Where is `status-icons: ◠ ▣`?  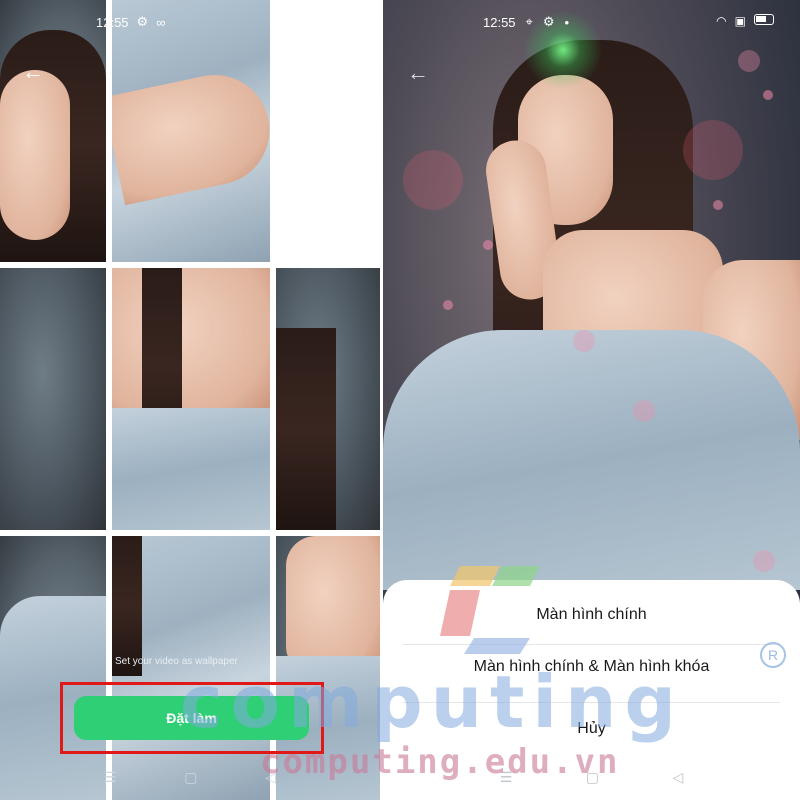
status-icons: ◠ ▣ is located at coordinates (745, 21).